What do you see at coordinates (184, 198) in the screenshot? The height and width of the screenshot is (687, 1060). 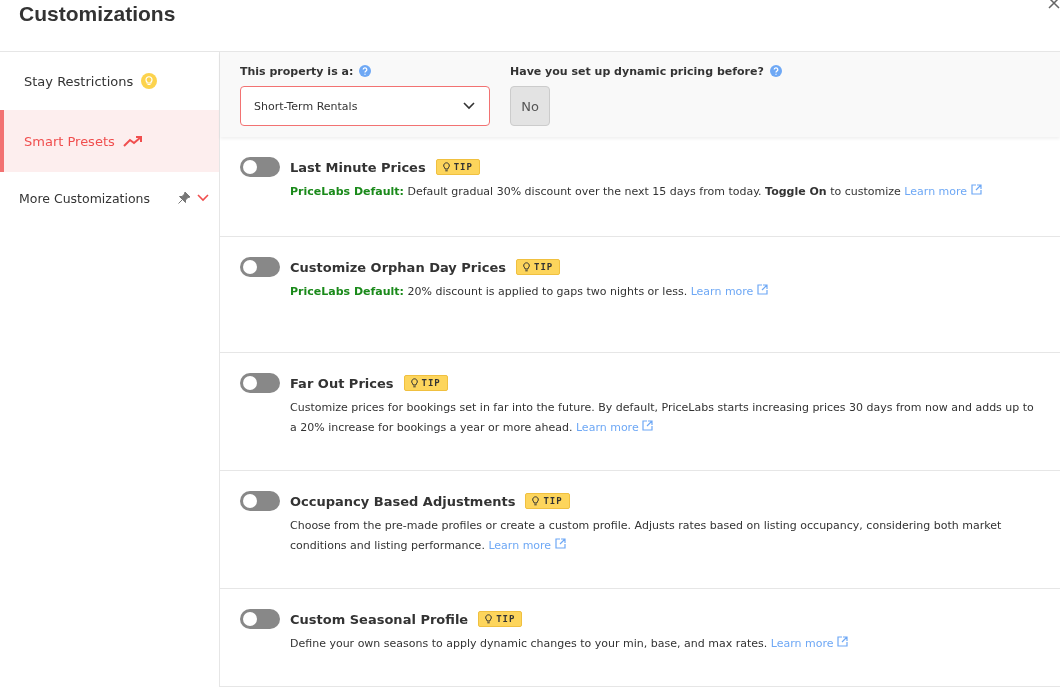 I see `pin-icon` at bounding box center [184, 198].